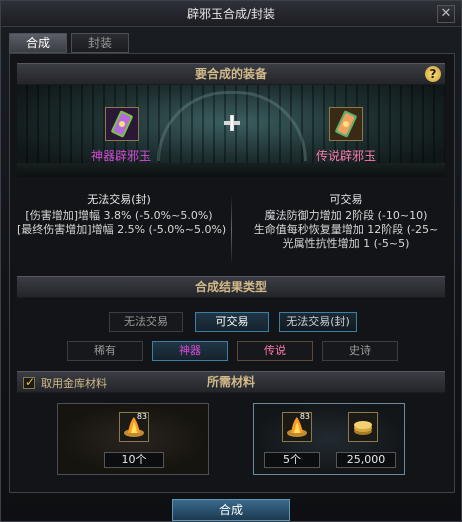 This screenshot has height=522, width=462. I want to click on coin-stack-icon, so click(363, 428).